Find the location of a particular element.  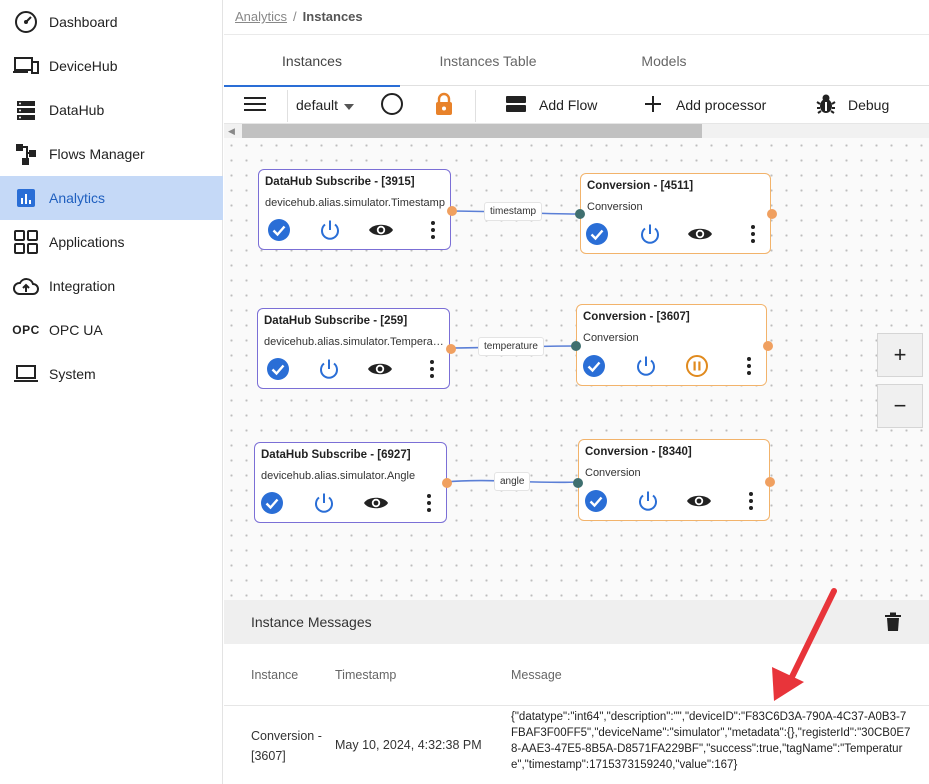

debug-button: Debug is located at coordinates (852, 105).